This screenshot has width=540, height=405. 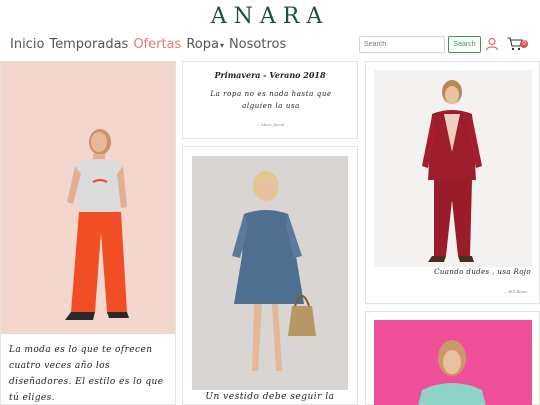 I want to click on card-caption: Un vestido debe seguir la, so click(x=270, y=397).